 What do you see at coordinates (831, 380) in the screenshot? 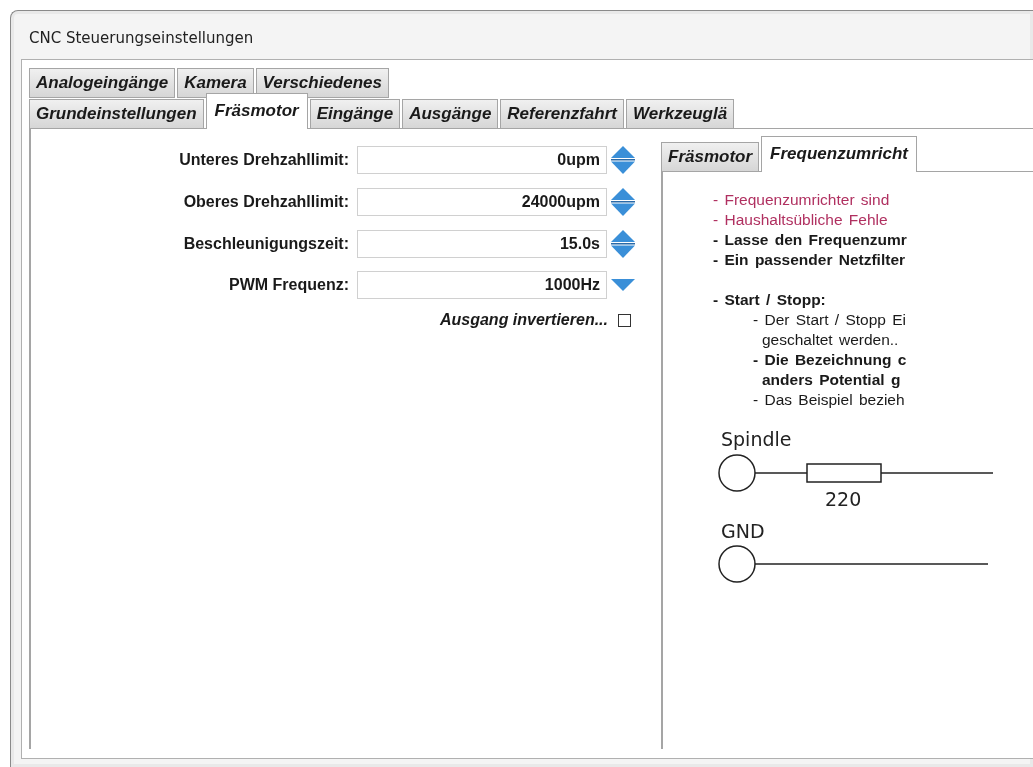
I see `note-text: anders Potential g` at bounding box center [831, 380].